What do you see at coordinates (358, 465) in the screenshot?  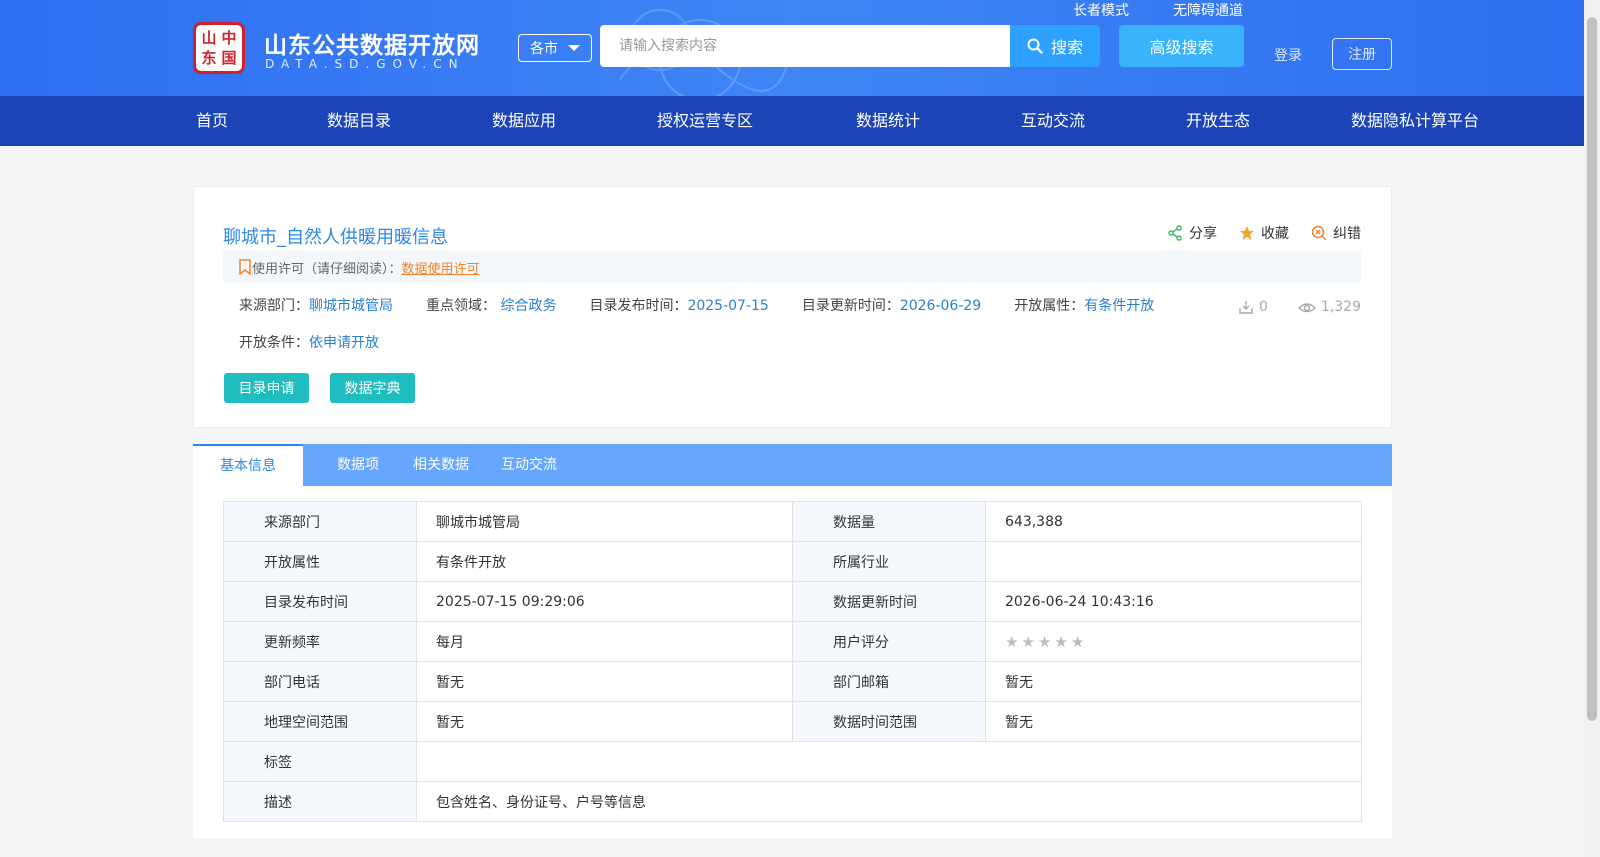 I see `tab-data-items: 数据项` at bounding box center [358, 465].